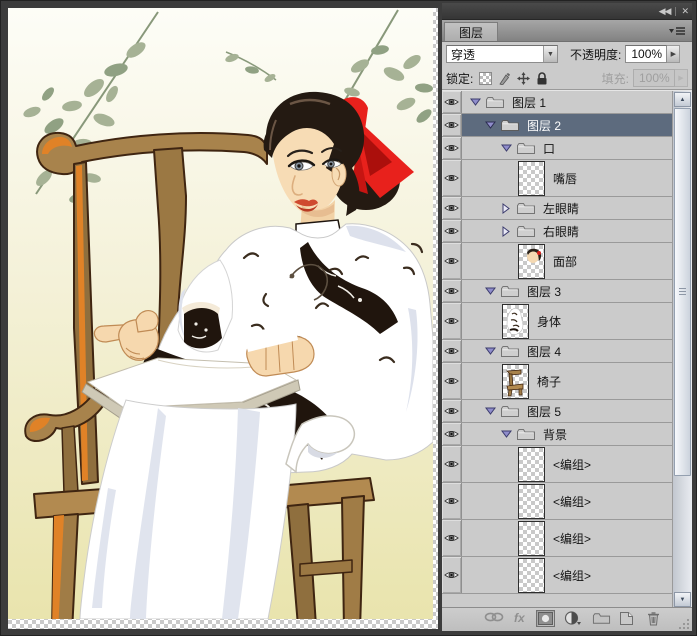 The height and width of the screenshot is (636, 697). I want to click on layer-row: 嘴唇, so click(567, 178).